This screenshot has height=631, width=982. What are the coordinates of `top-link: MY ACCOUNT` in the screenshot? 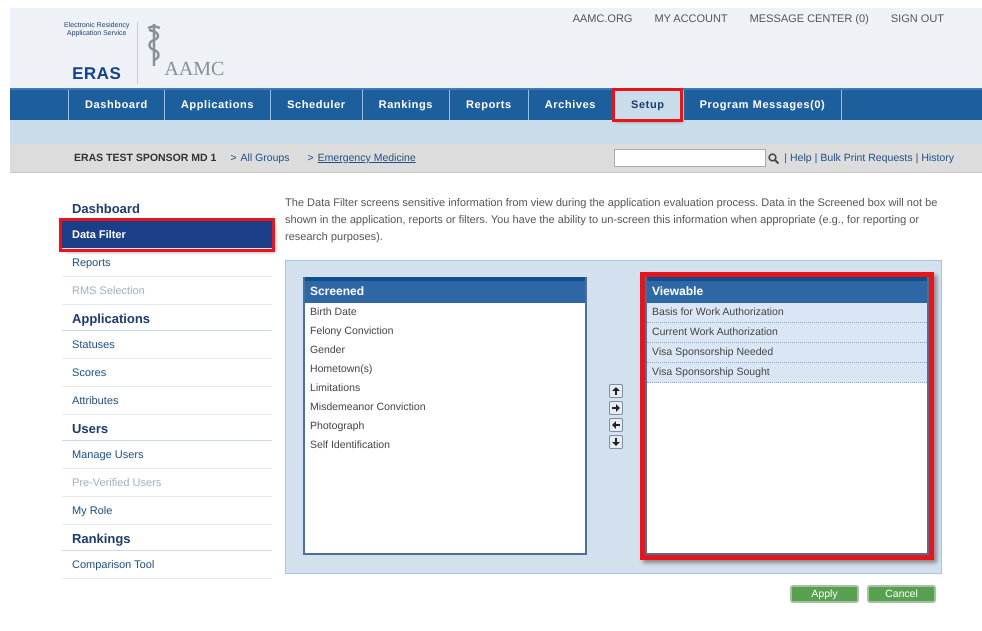 It's located at (691, 50).